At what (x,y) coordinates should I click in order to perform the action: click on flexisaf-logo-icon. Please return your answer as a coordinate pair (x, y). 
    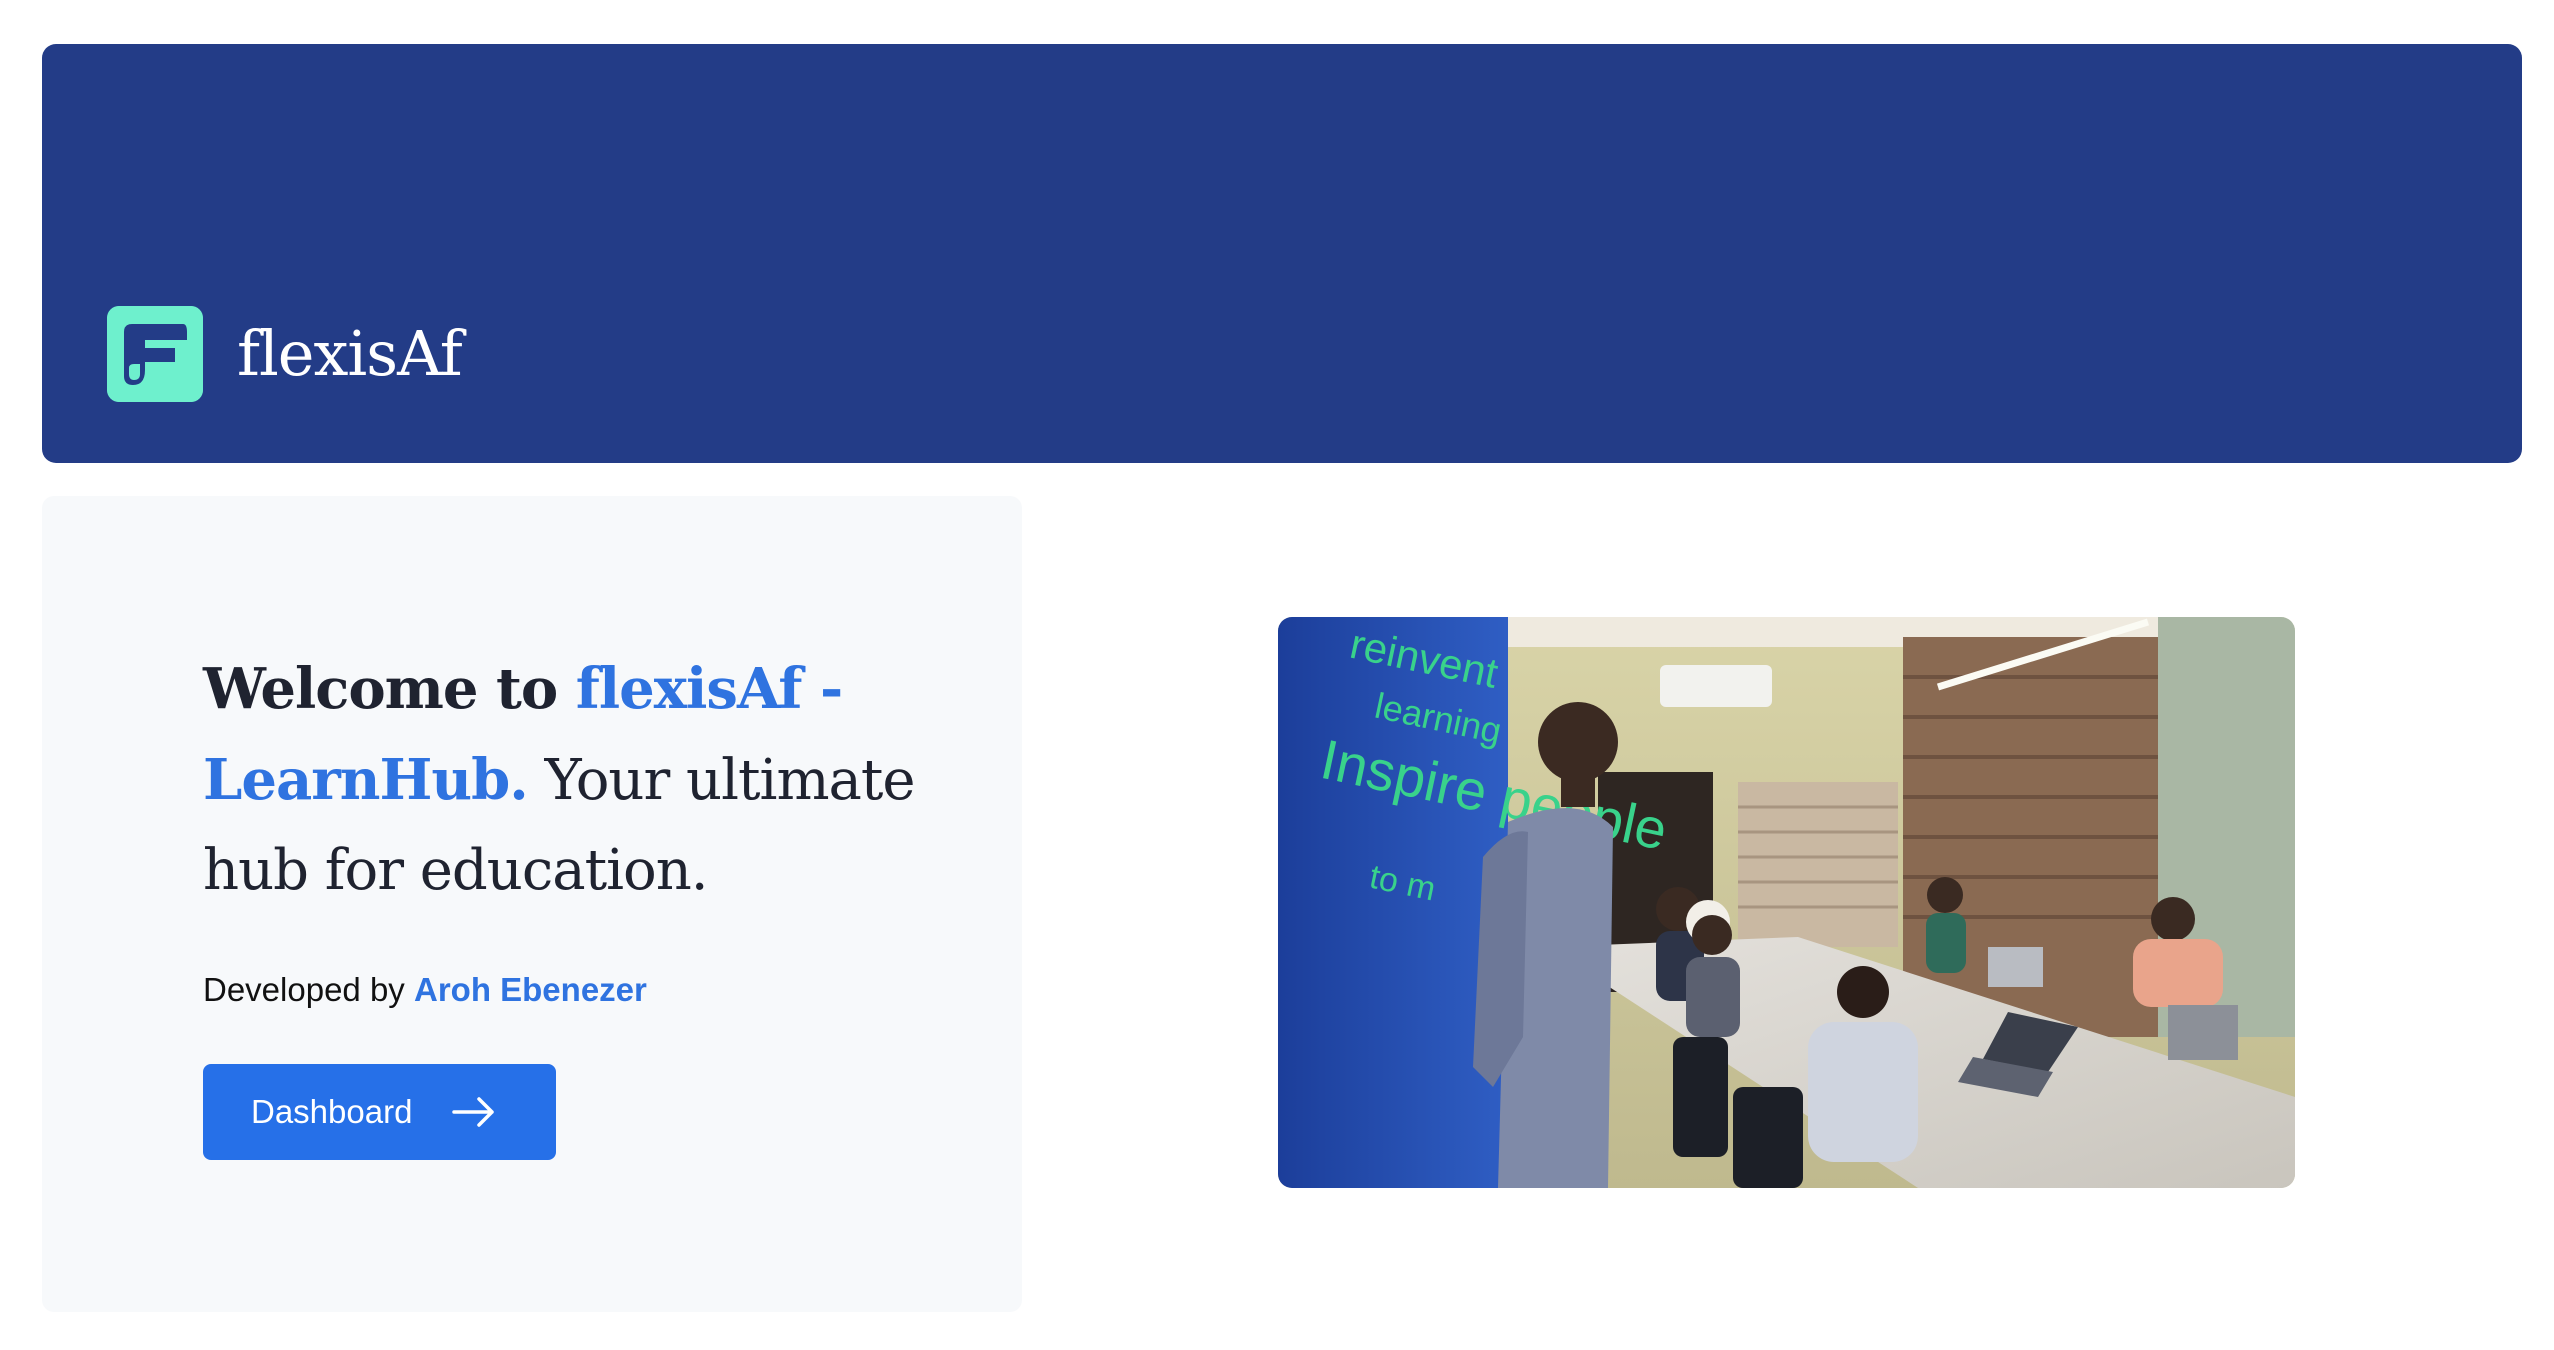
    Looking at the image, I should click on (155, 354).